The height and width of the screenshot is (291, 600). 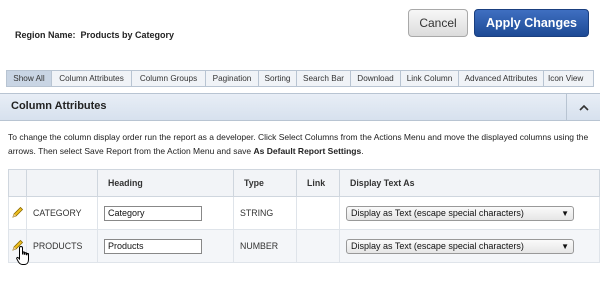 I want to click on region-name: Region Name: Products by Category, so click(x=94, y=35).